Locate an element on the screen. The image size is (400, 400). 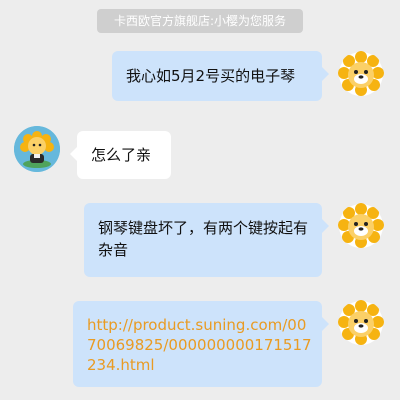
chat-system-notice: 卡西欧官方旗舰店:小樱为您服务 is located at coordinates (200, 21).